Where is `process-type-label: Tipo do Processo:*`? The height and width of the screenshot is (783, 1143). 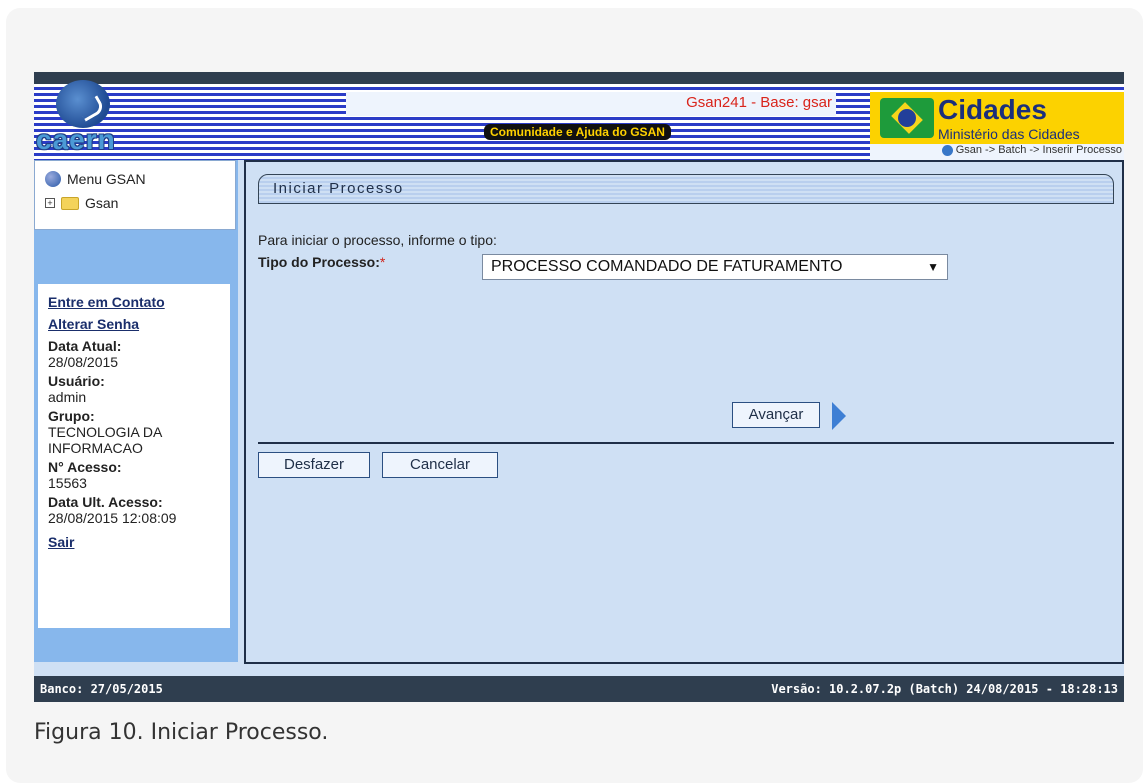 process-type-label: Tipo do Processo:* is located at coordinates (321, 262).